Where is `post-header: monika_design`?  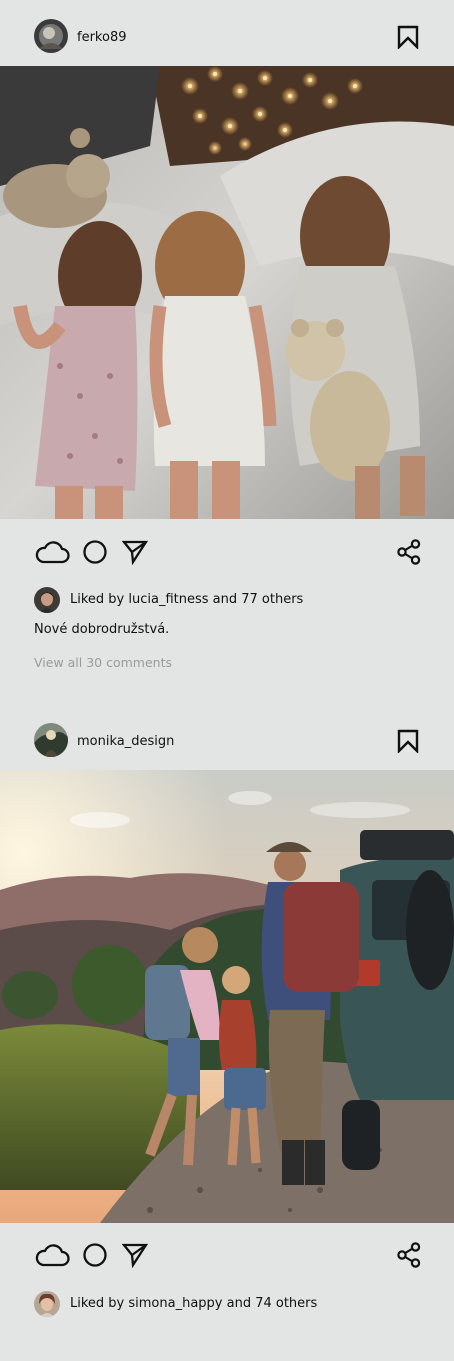
post-header: monika_design is located at coordinates (227, 741).